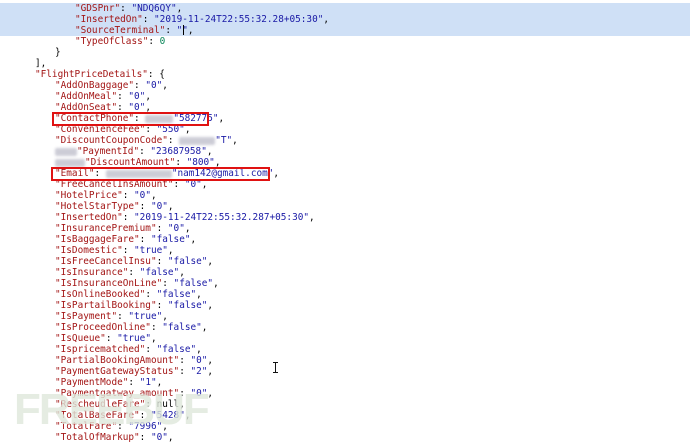 The width and height of the screenshot is (690, 443). Describe the element at coordinates (111, 140) in the screenshot. I see `json-key: "DiscountCouponCode"` at that location.